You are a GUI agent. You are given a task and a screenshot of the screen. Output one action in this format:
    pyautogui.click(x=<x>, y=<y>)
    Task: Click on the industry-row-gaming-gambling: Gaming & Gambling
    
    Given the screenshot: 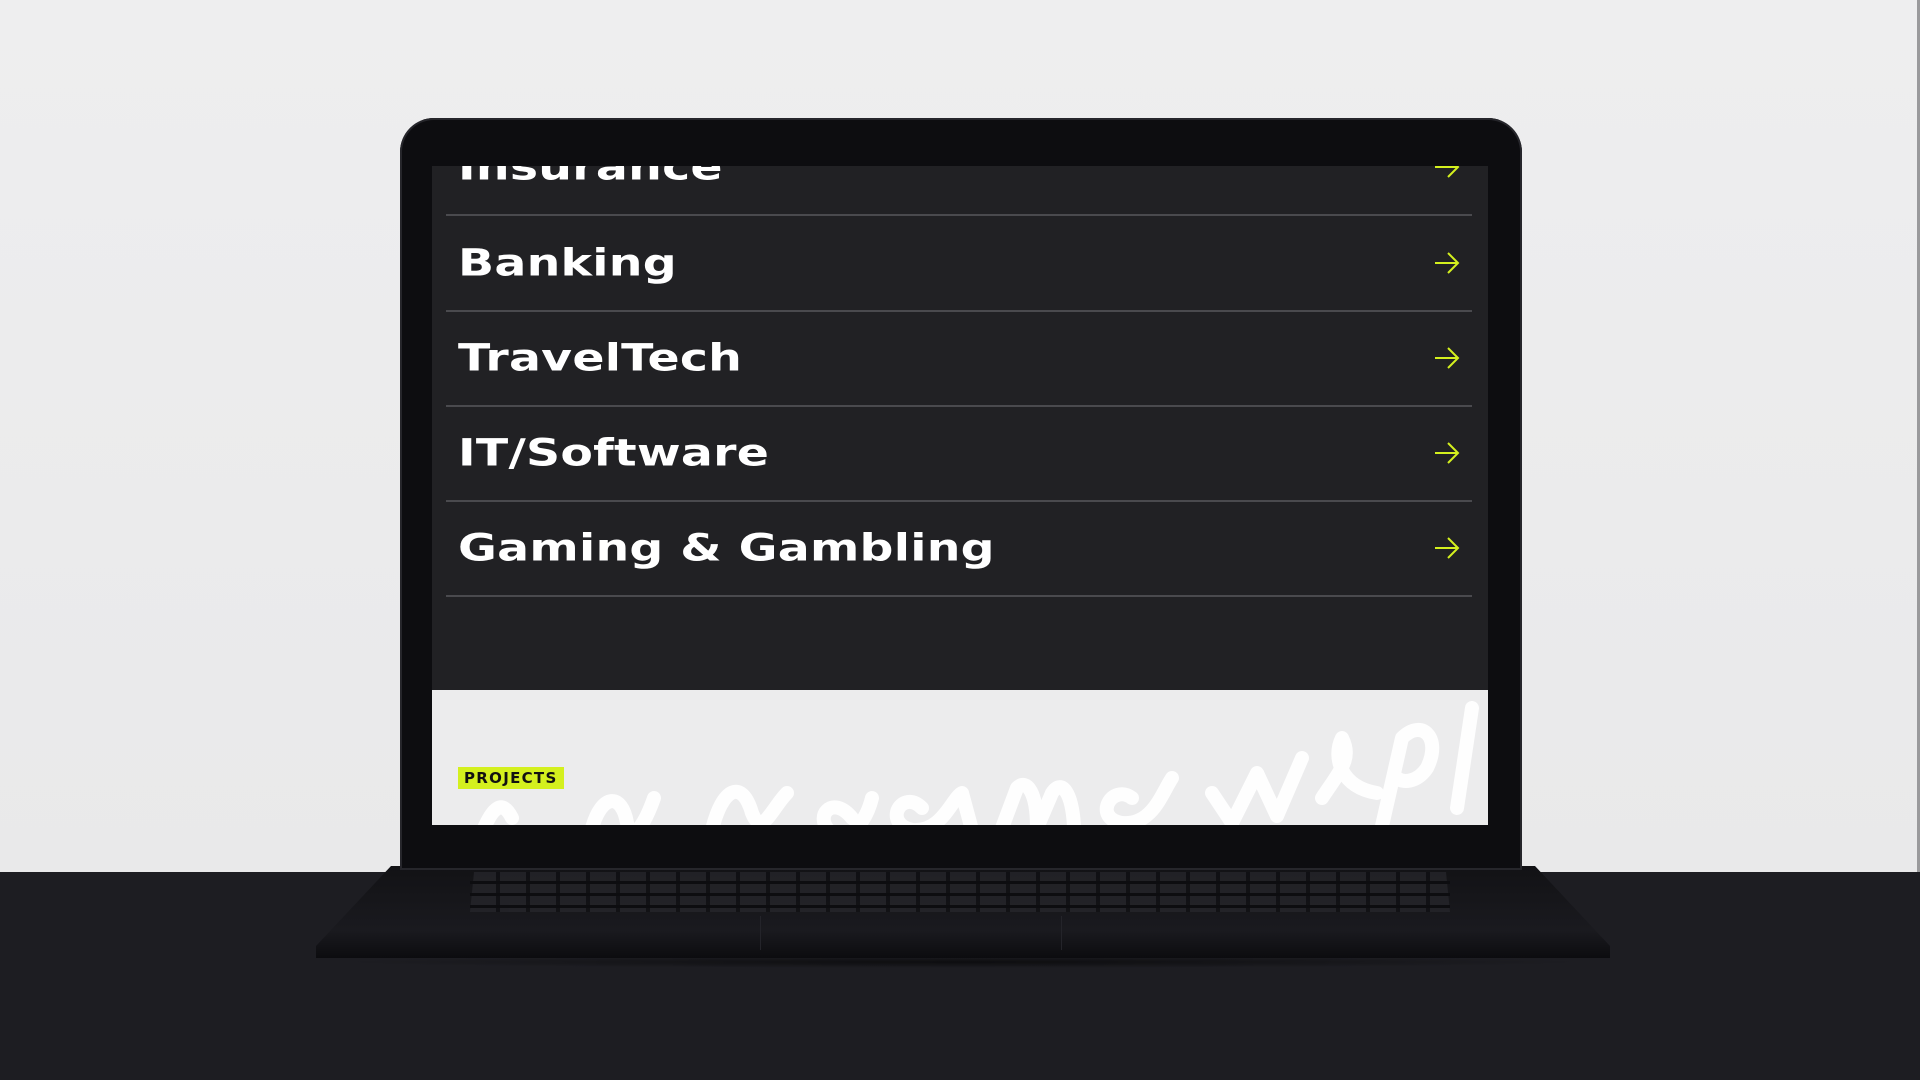 What is the action you would take?
    pyautogui.click(x=959, y=549)
    